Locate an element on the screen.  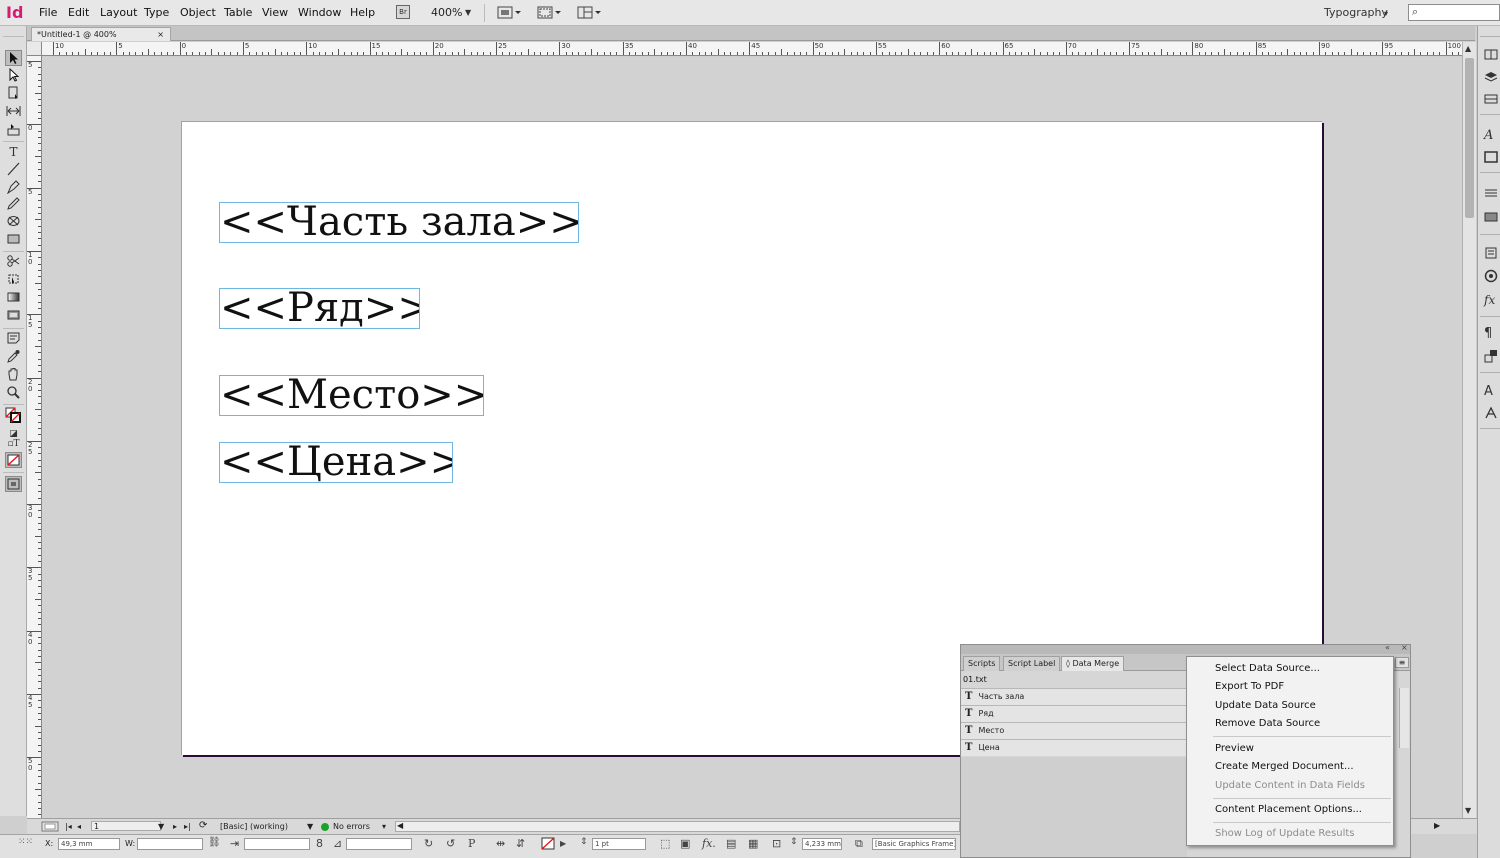
tab-script-label: Script Label is located at coordinates (1032, 663).